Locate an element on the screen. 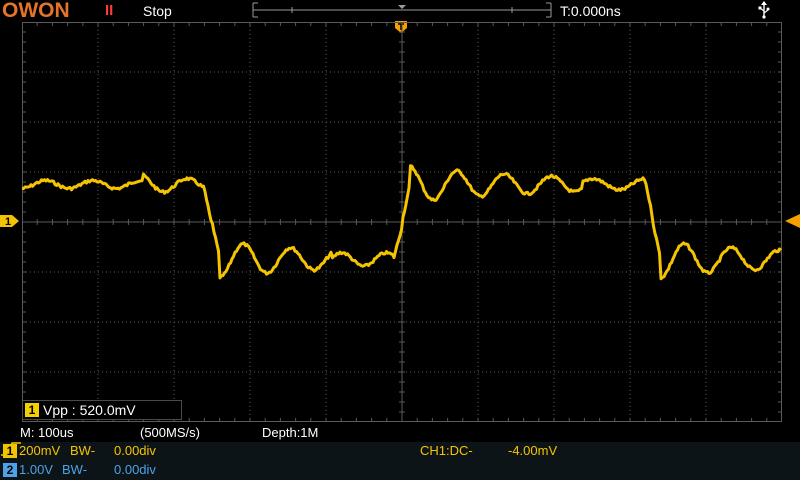 Image resolution: width=800 pixels, height=480 pixels. trigger-source-coupling: CH1:DC- is located at coordinates (446, 450).